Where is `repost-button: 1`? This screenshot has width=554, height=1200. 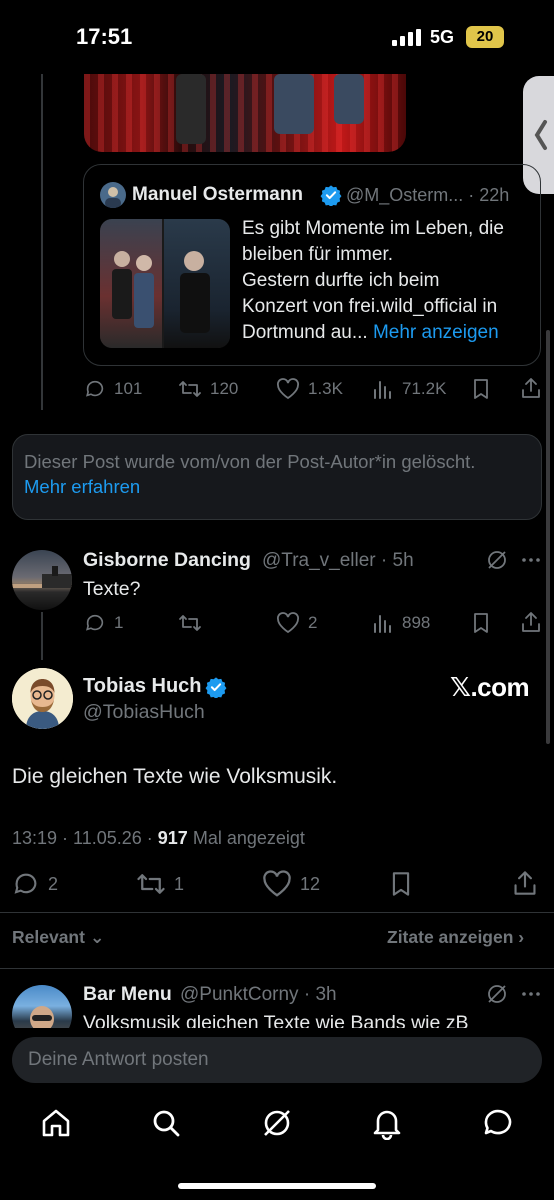 repost-button: 1 is located at coordinates (160, 884).